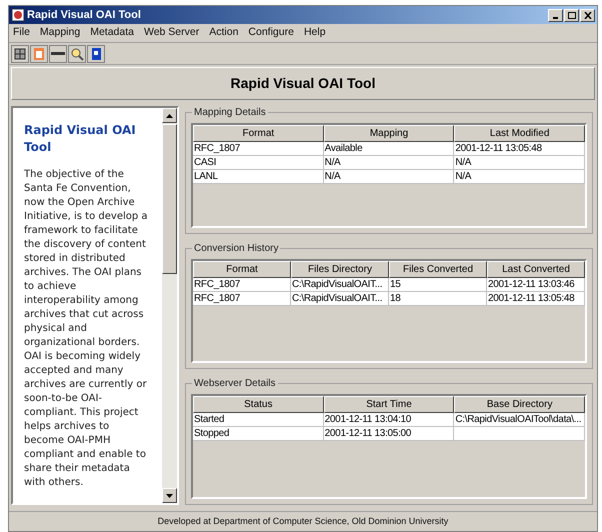 Image resolution: width=602 pixels, height=532 pixels. I want to click on menu-item: Mapping, so click(60, 33).